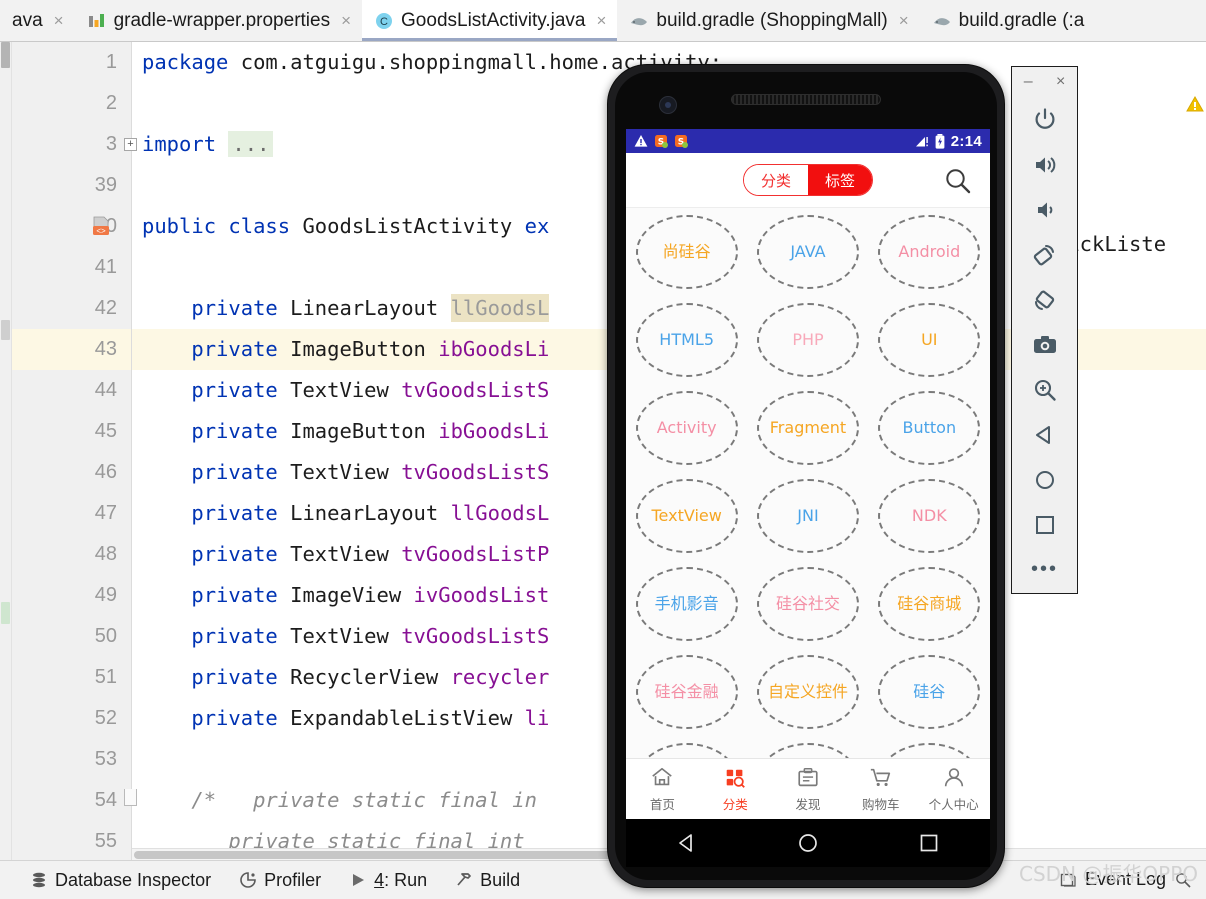 The width and height of the screenshot is (1206, 899). I want to click on line-number-gutter: 1 2 3 39 40<> 41 42 43 44 45 46 47 48 49 50 51 52 53 54 55, so click(72, 451).